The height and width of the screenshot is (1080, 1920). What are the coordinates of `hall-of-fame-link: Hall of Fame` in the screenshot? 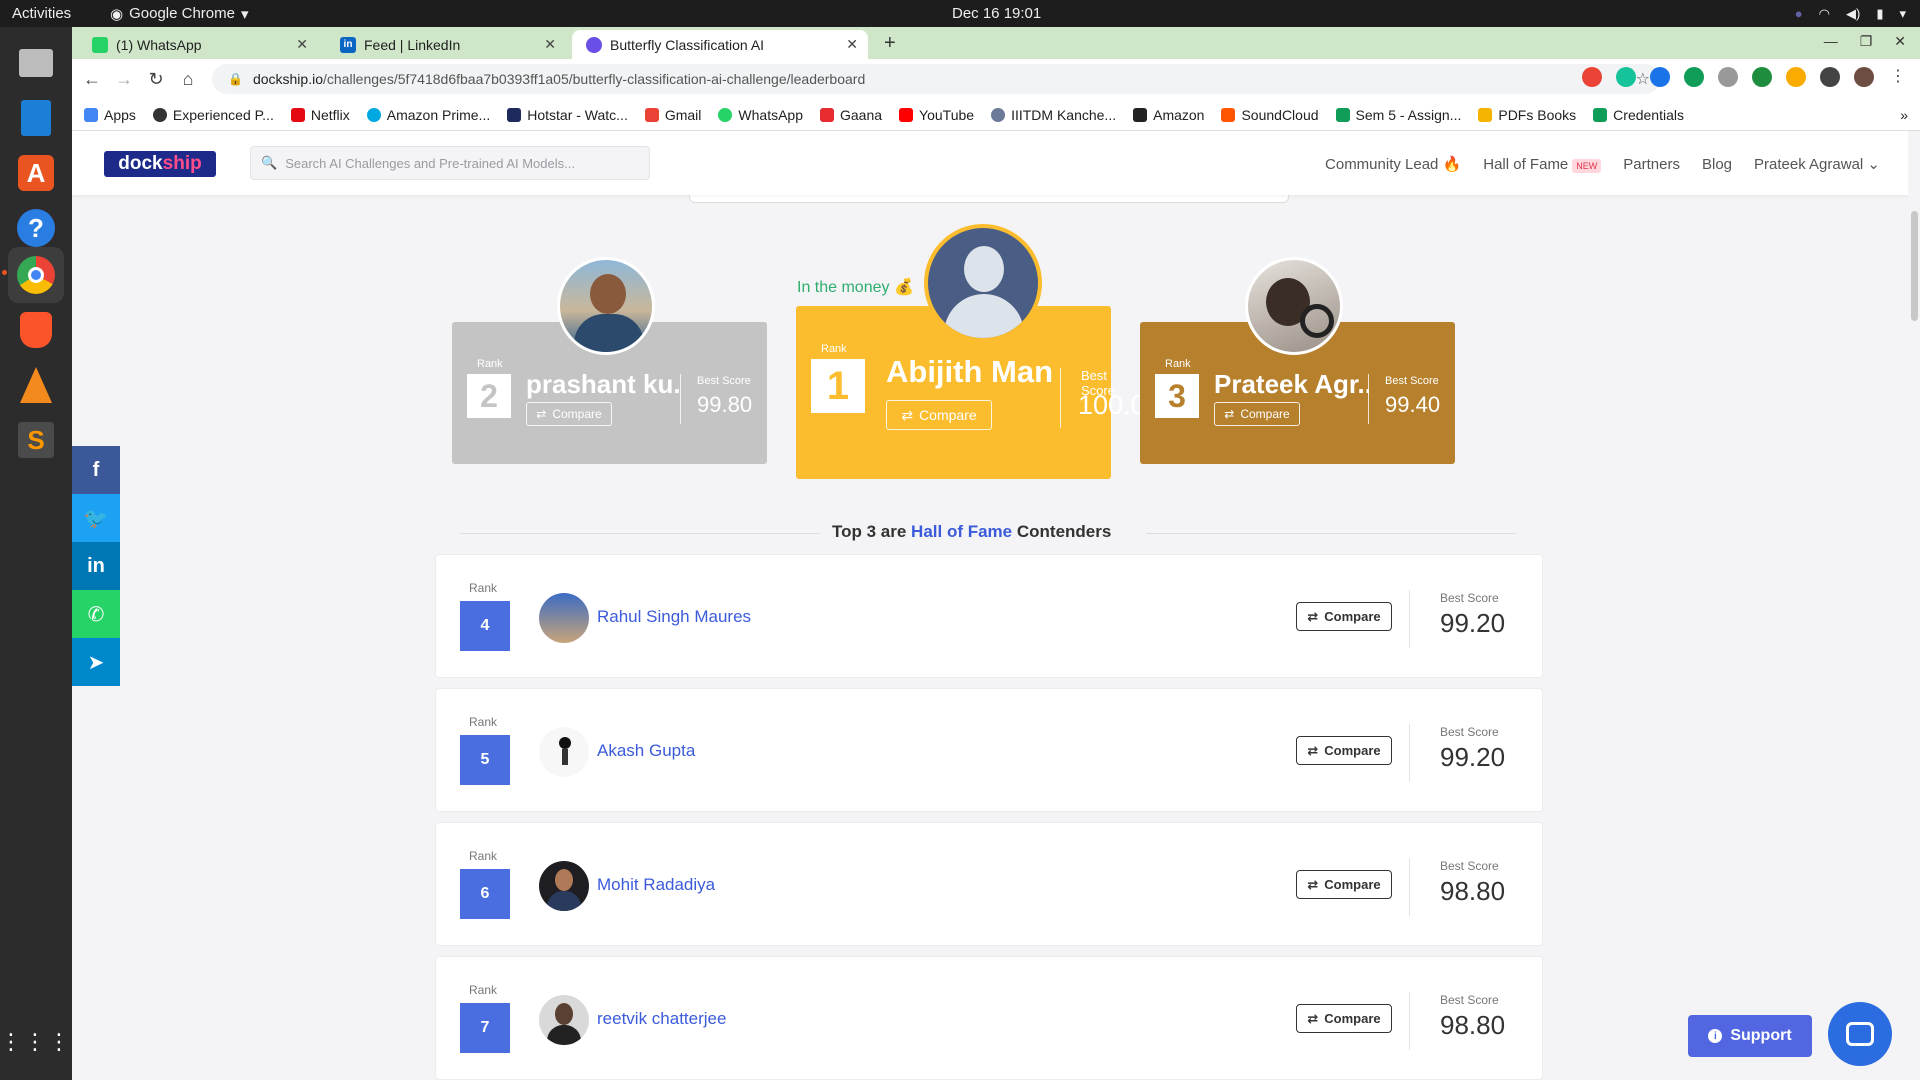 It's located at (961, 531).